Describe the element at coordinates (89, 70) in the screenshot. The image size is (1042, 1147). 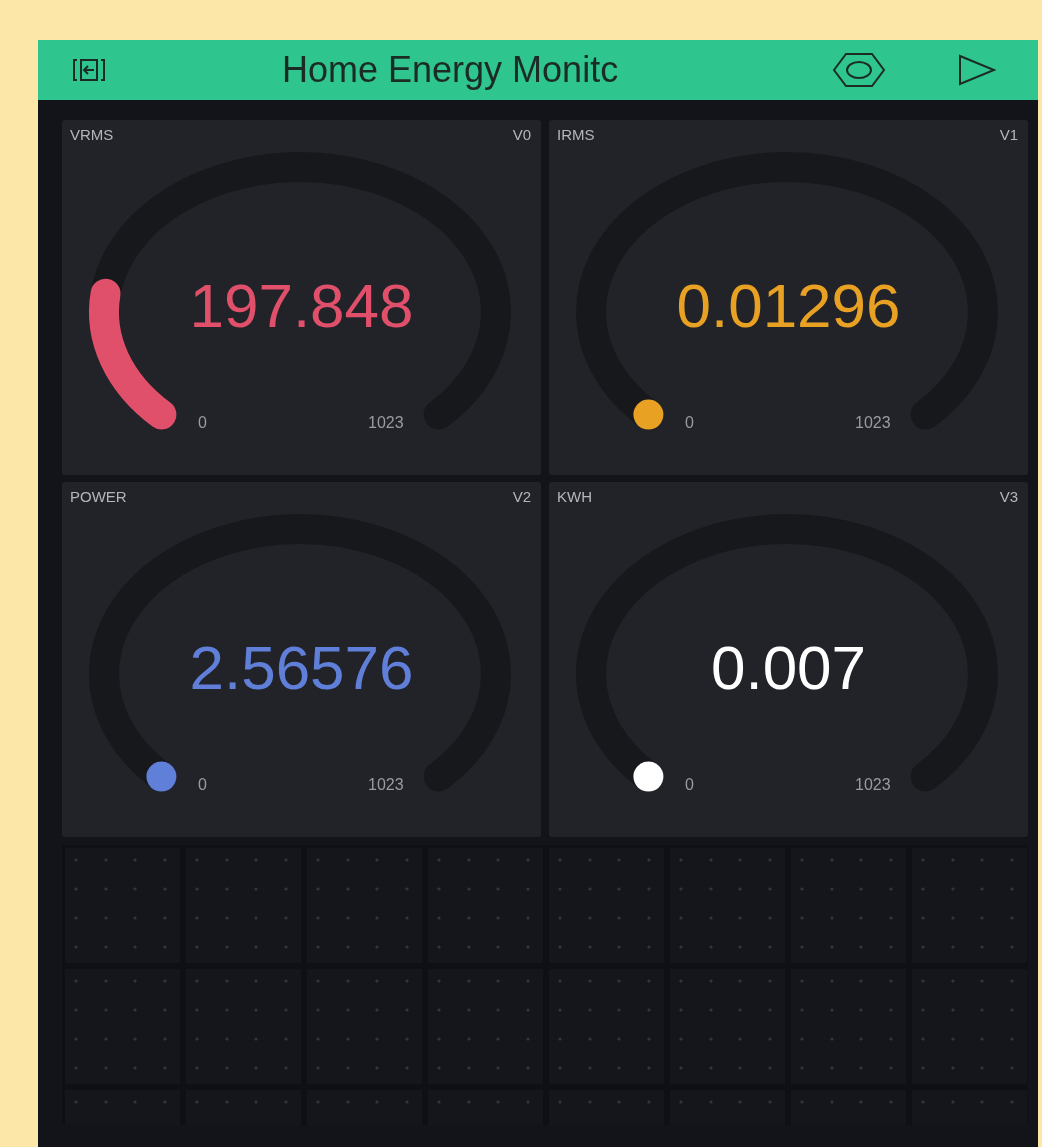
I see `exit-icon` at that location.